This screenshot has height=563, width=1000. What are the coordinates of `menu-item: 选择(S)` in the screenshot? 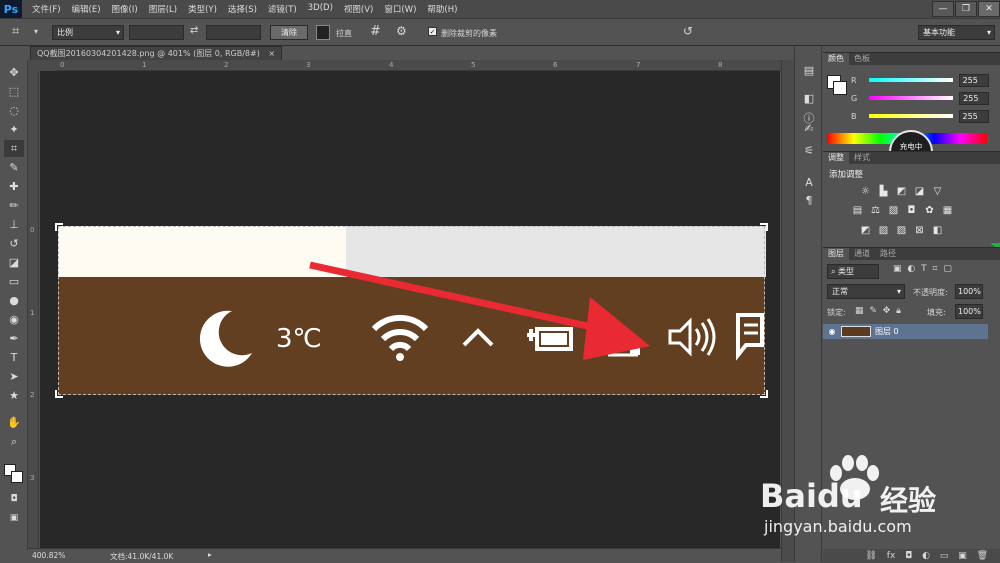 It's located at (242, 9).